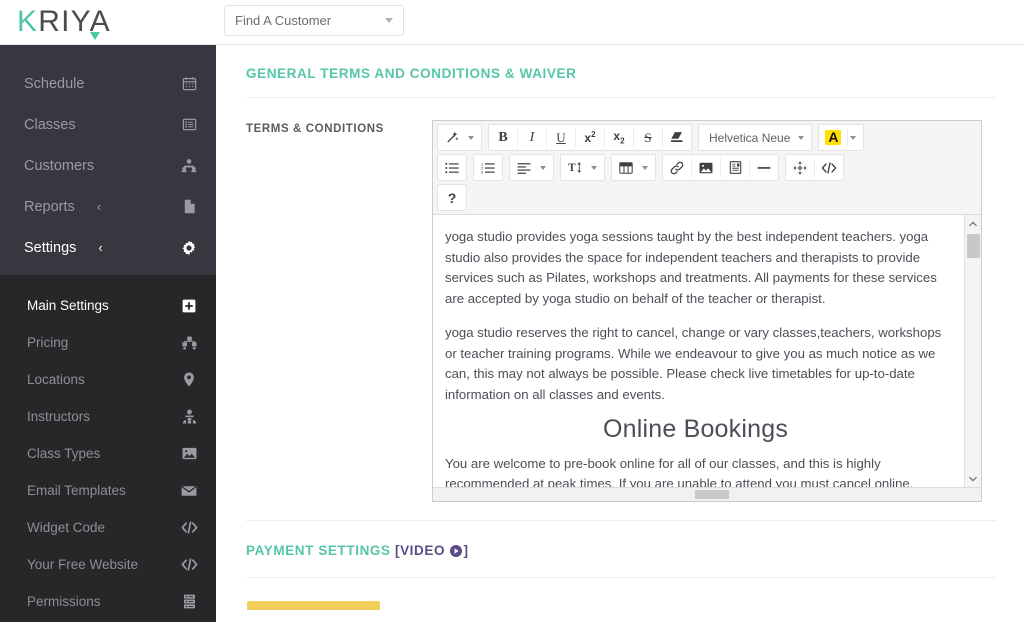 The image size is (1024, 622). I want to click on editor-heading-online-bookings: Online Bookings, so click(695, 429).